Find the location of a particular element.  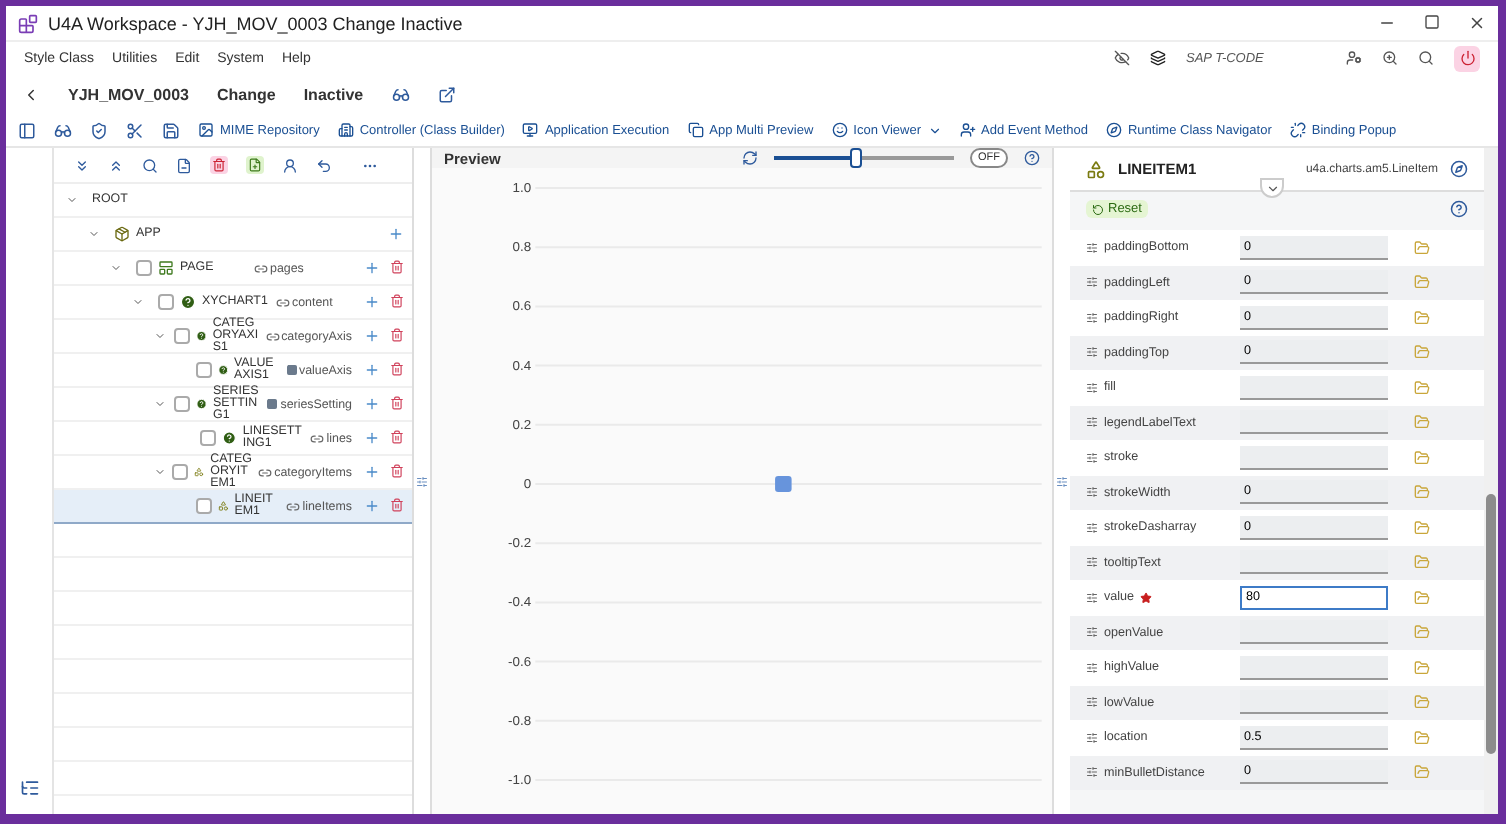

slider-thumb is located at coordinates (855, 158).